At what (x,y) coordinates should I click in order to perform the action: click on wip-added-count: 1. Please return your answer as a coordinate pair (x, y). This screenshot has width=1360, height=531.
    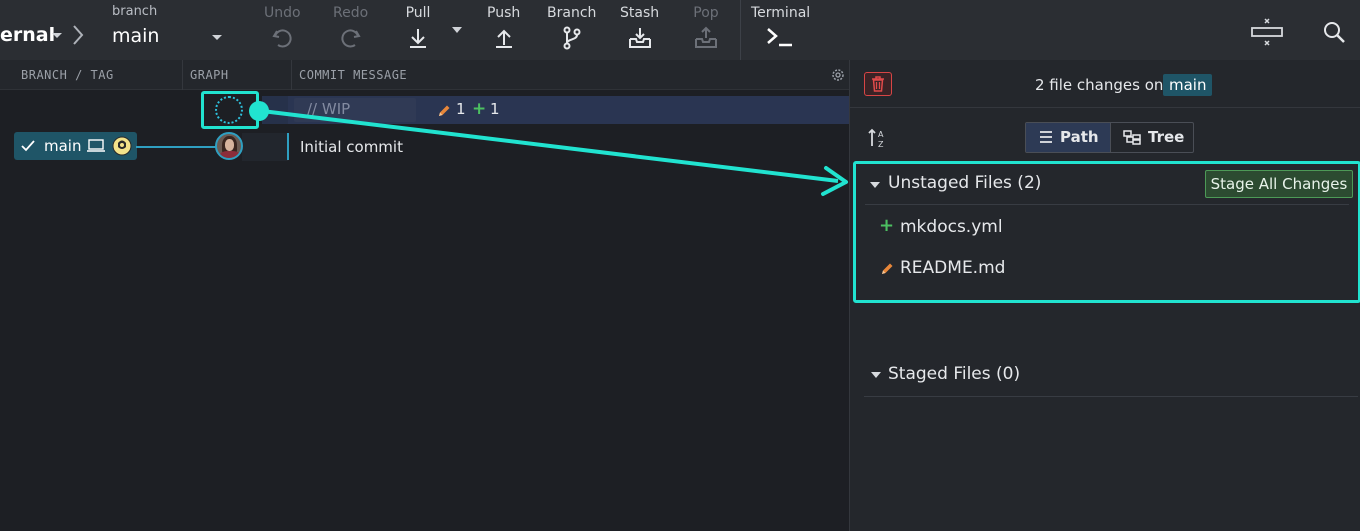
    Looking at the image, I should click on (495, 109).